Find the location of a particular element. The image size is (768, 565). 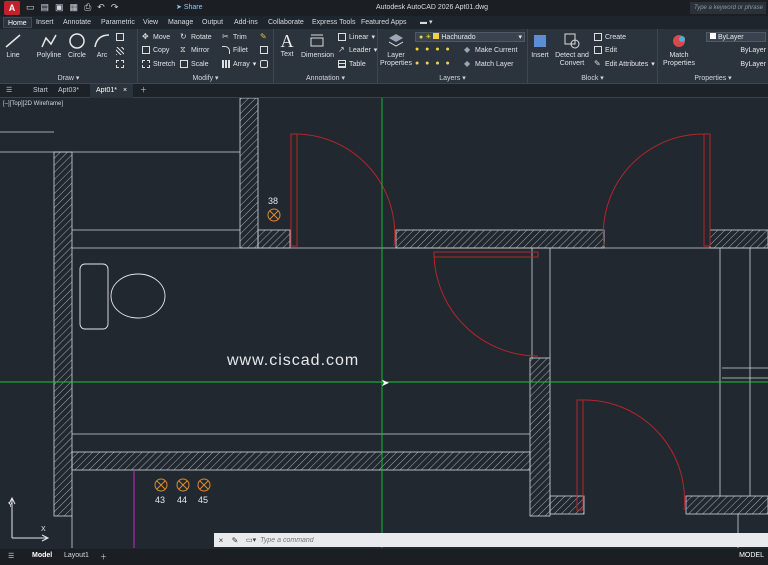

line-label: Line is located at coordinates (13, 55).